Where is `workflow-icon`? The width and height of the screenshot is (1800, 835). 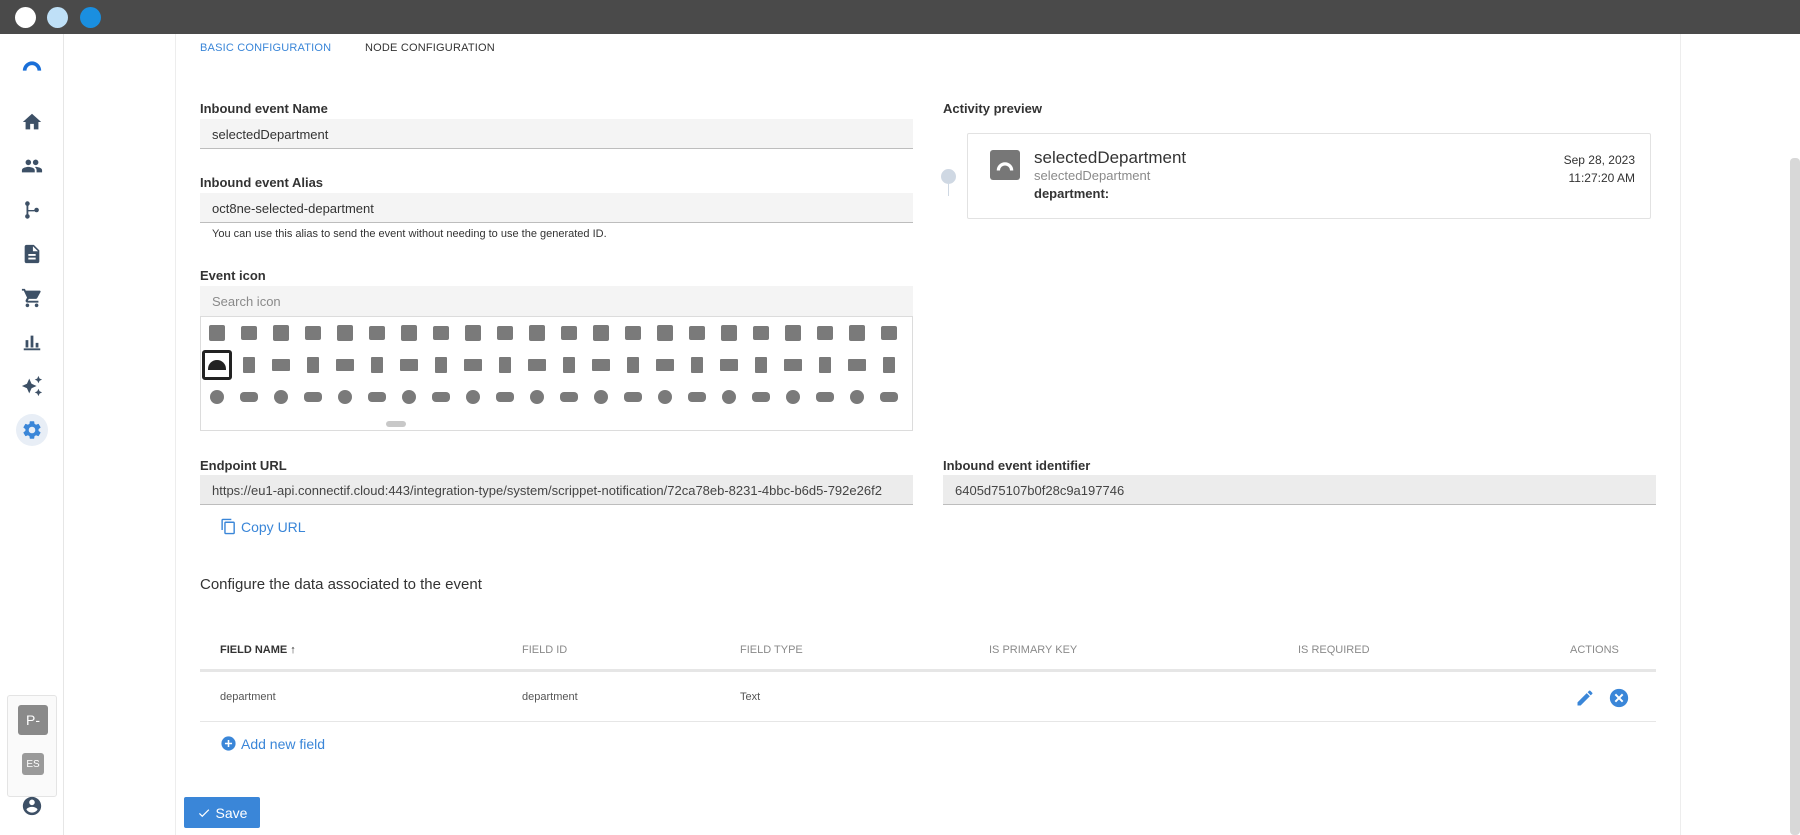 workflow-icon is located at coordinates (32, 210).